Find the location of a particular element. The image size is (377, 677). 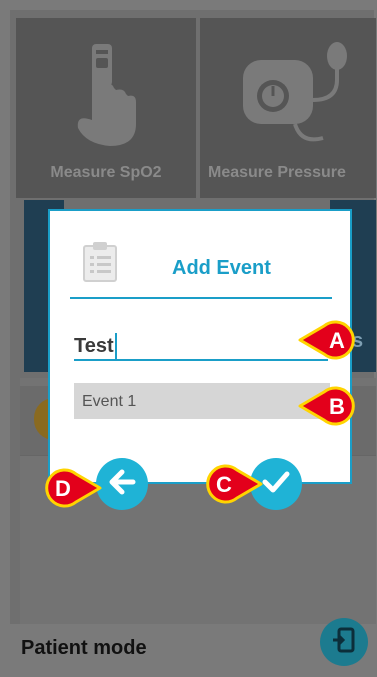

dialog-title: Add Event is located at coordinates (221, 268).